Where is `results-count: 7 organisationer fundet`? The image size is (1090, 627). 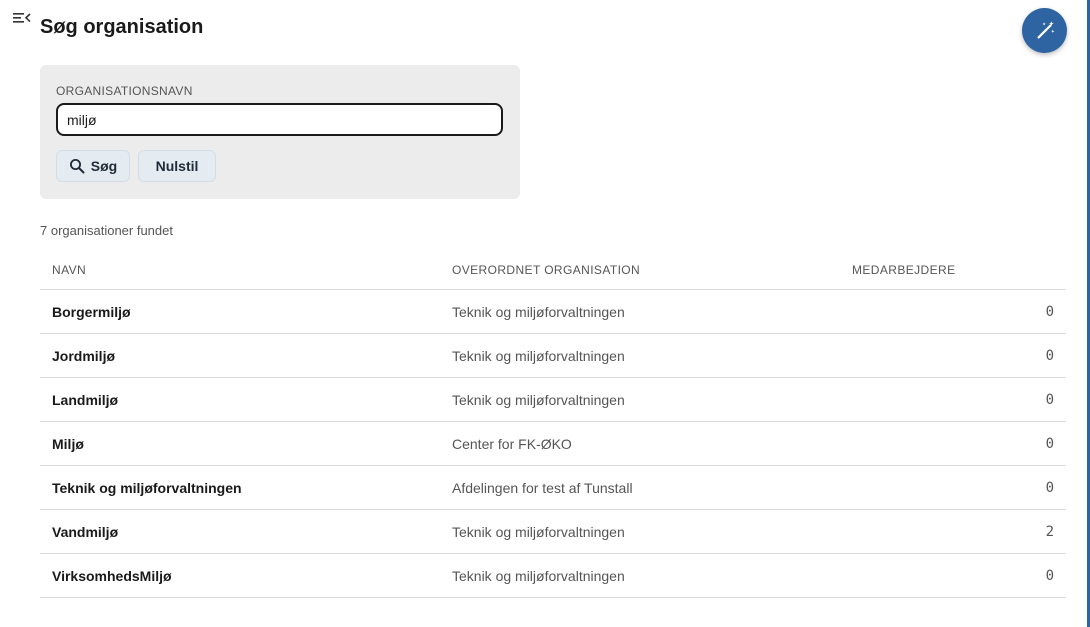
results-count: 7 organisationer fundet is located at coordinates (106, 230).